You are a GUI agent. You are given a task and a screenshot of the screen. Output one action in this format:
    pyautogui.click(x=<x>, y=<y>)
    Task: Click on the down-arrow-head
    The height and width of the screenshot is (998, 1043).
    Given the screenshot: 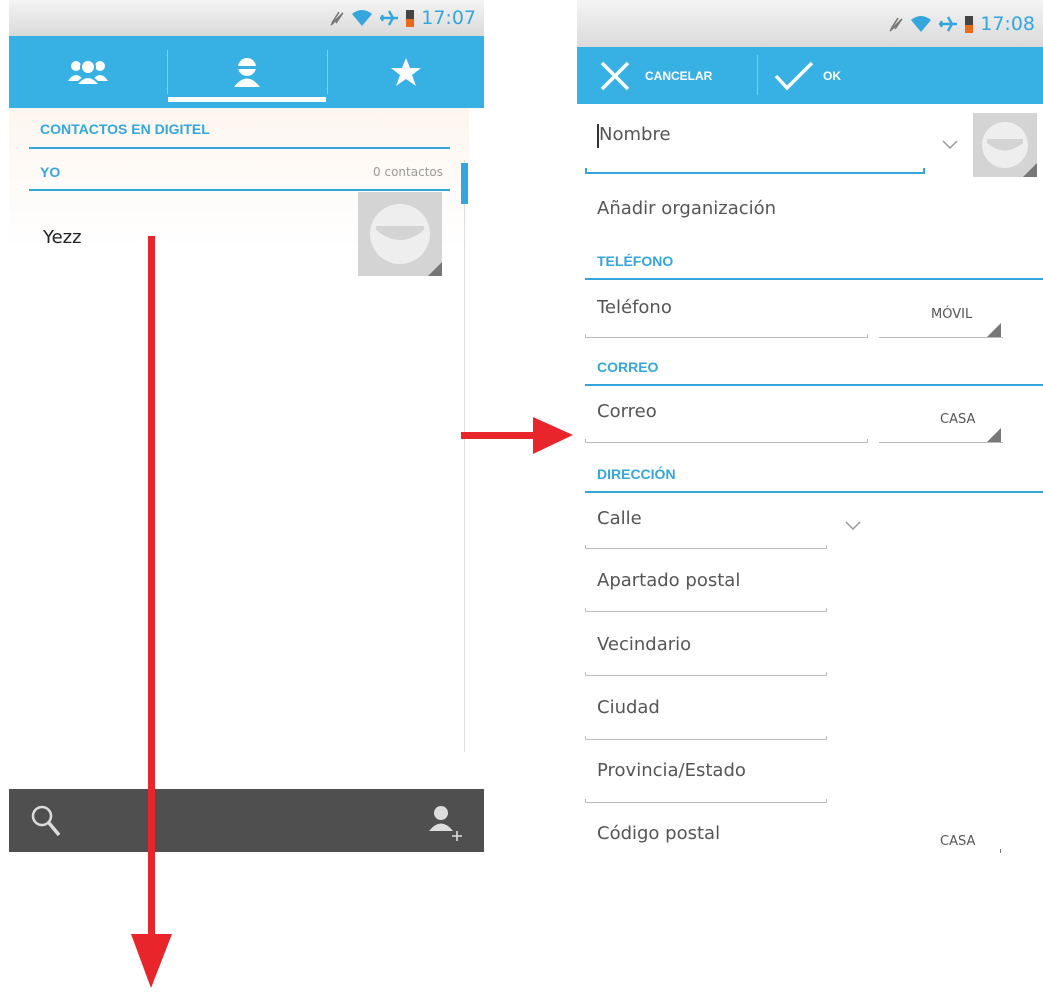 What is the action you would take?
    pyautogui.click(x=151, y=961)
    